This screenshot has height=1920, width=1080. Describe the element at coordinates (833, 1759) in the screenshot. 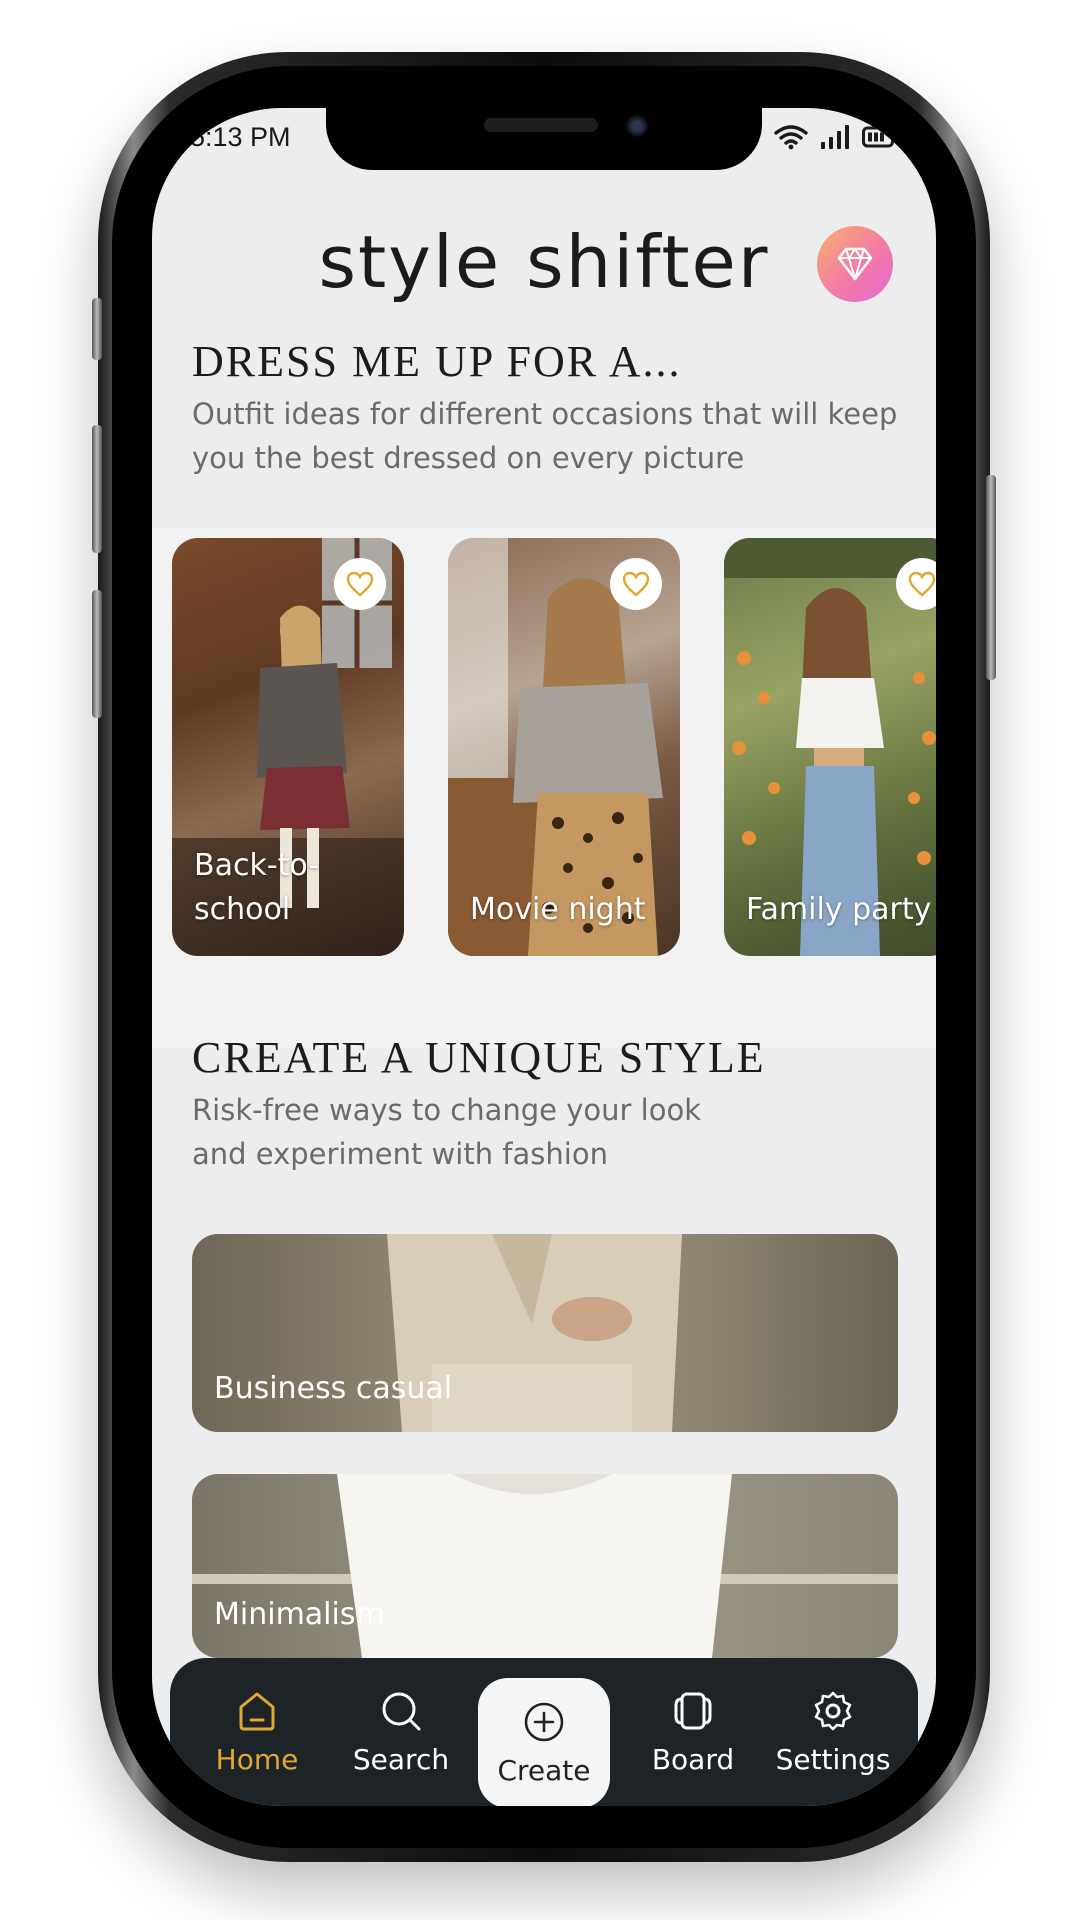

I see `nav-settings-label: Settings` at that location.